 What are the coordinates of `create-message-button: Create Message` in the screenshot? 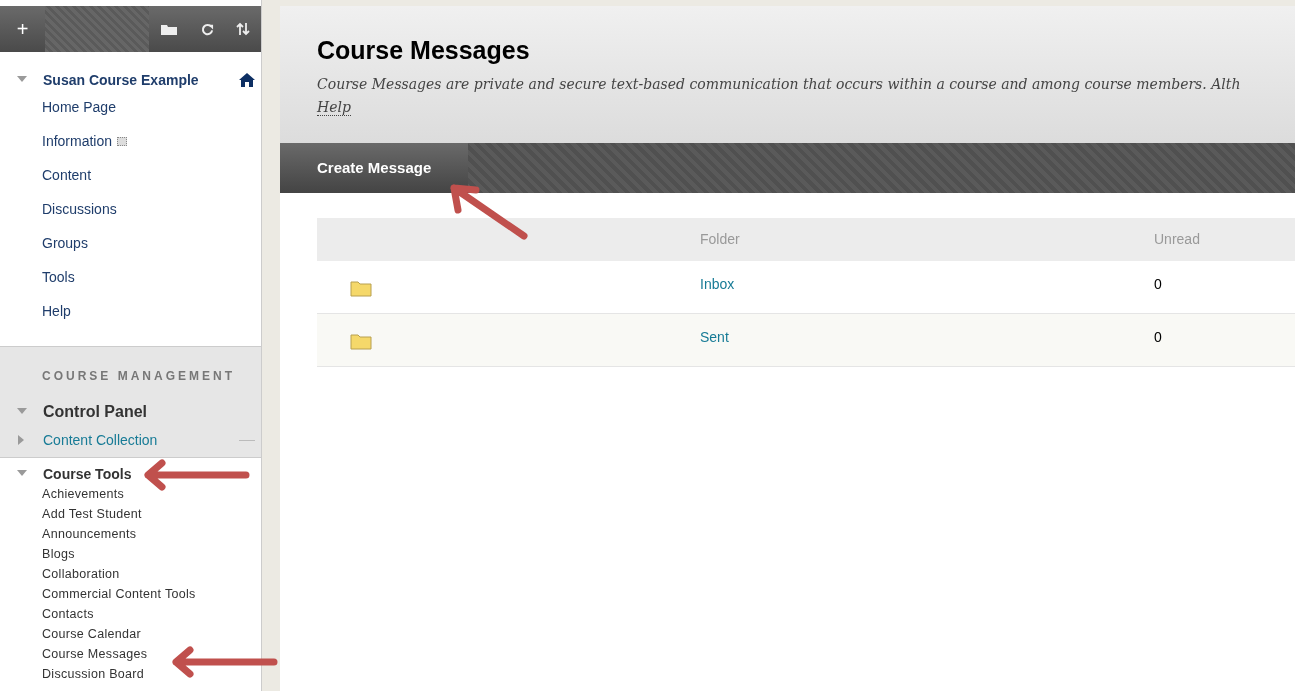 It's located at (374, 168).